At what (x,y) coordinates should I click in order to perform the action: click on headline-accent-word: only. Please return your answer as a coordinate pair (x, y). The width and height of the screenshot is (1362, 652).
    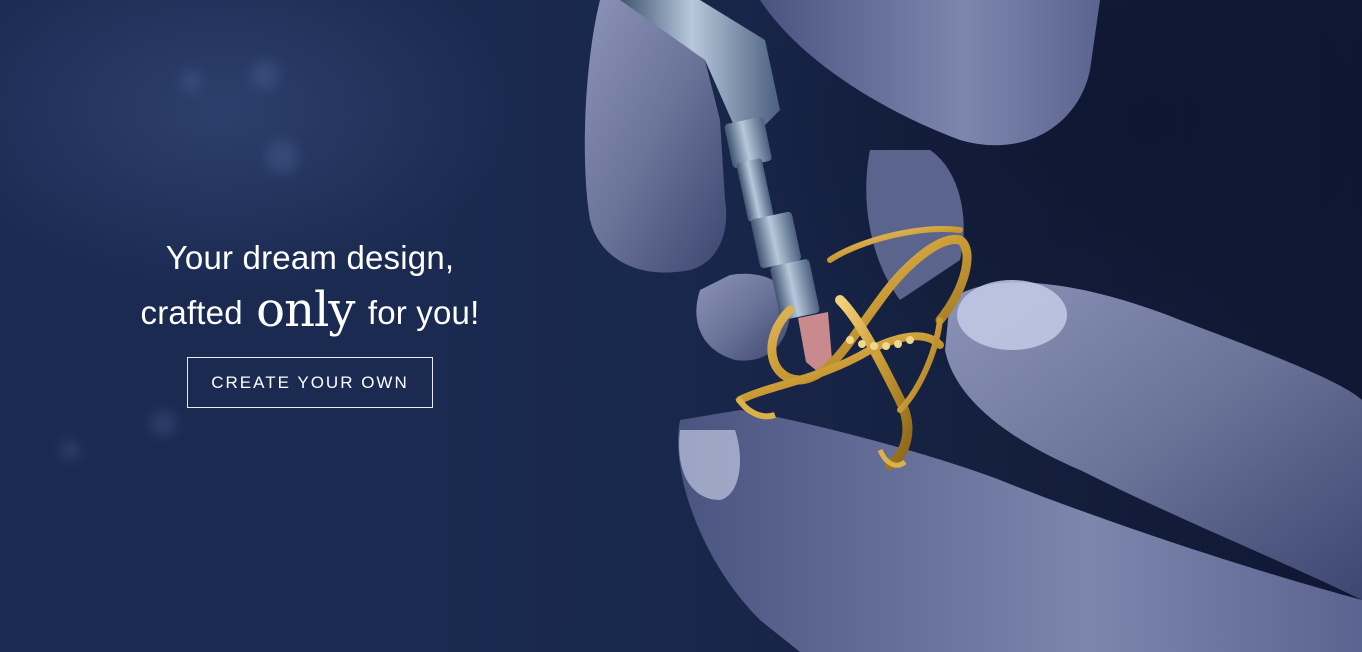
    Looking at the image, I should click on (305, 310).